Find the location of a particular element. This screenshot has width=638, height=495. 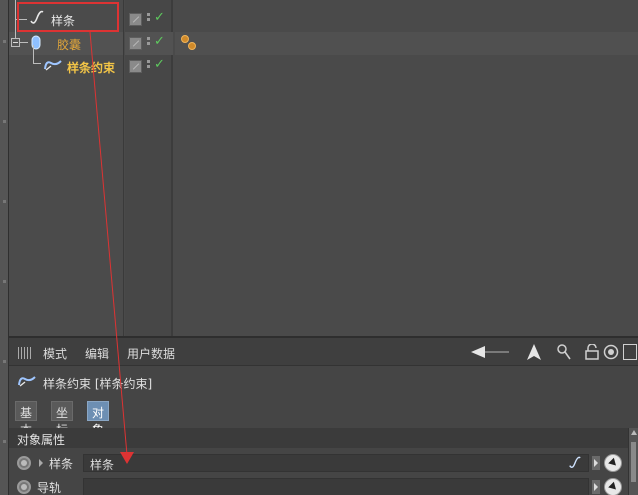

object-name: 胶囊 is located at coordinates (69, 45).